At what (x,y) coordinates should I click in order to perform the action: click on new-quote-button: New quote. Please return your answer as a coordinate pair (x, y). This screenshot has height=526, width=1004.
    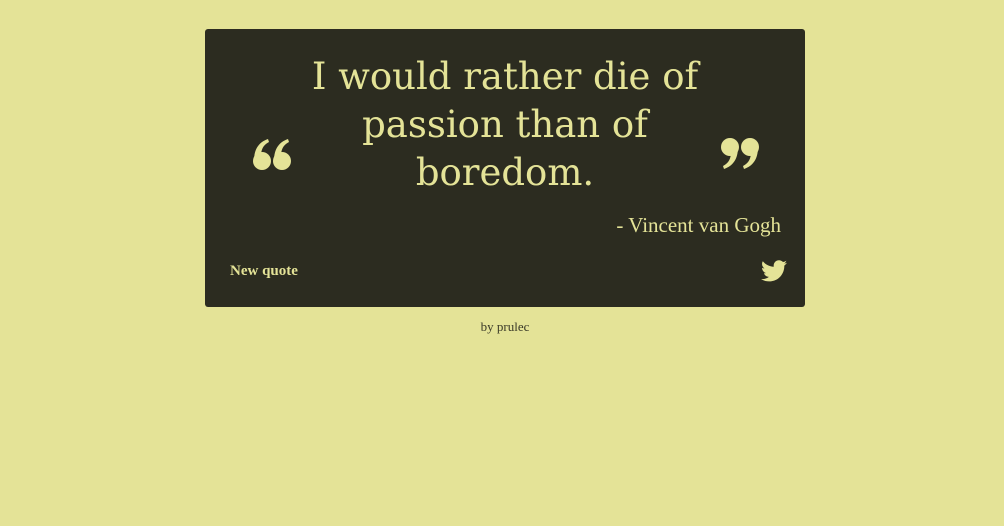
    Looking at the image, I should click on (264, 271).